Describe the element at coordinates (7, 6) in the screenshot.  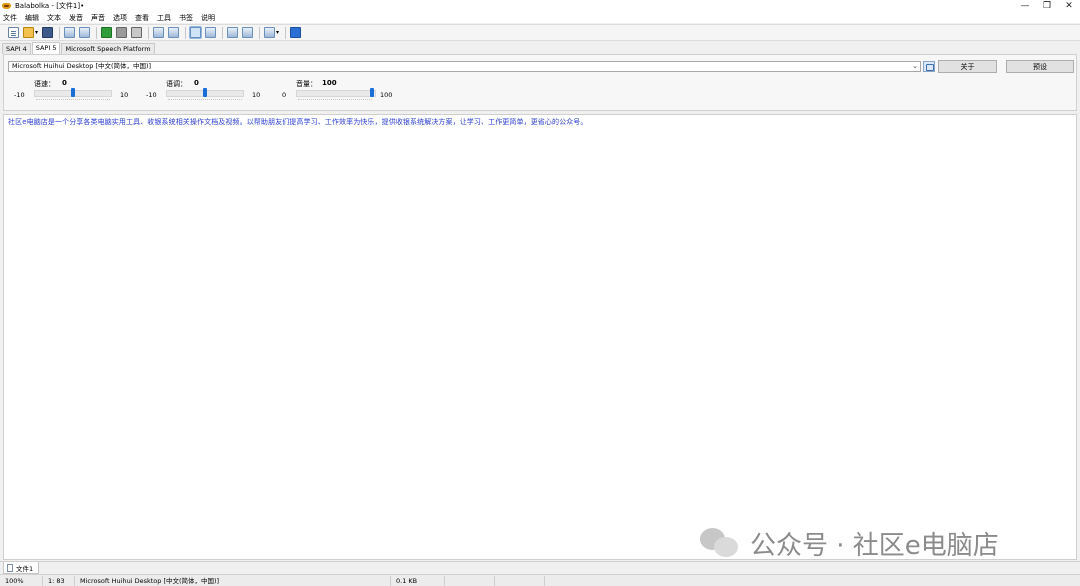
I see `balabolka-app-icon` at that location.